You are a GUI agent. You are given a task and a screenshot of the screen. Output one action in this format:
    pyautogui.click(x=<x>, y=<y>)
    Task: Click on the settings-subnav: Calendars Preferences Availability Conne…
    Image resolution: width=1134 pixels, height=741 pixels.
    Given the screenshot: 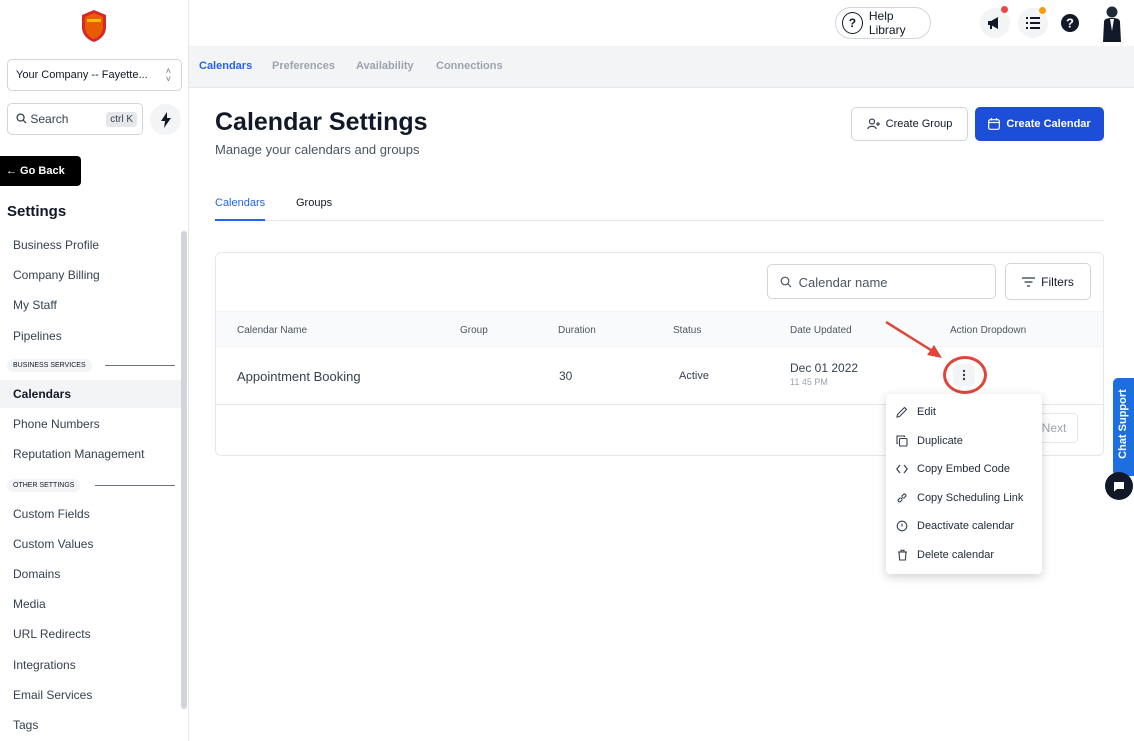 What is the action you would take?
    pyautogui.click(x=661, y=67)
    